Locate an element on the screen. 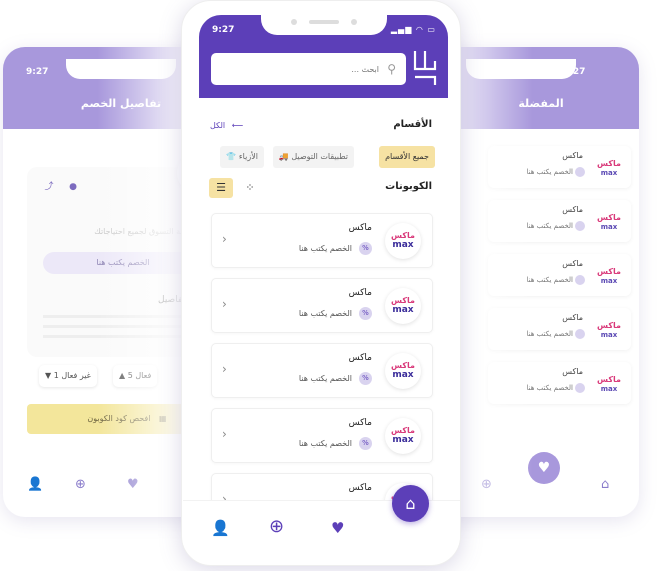 Image resolution: width=668 pixels, height=571 pixels. useful-button: ▲ 5 فعال is located at coordinates (135, 376).